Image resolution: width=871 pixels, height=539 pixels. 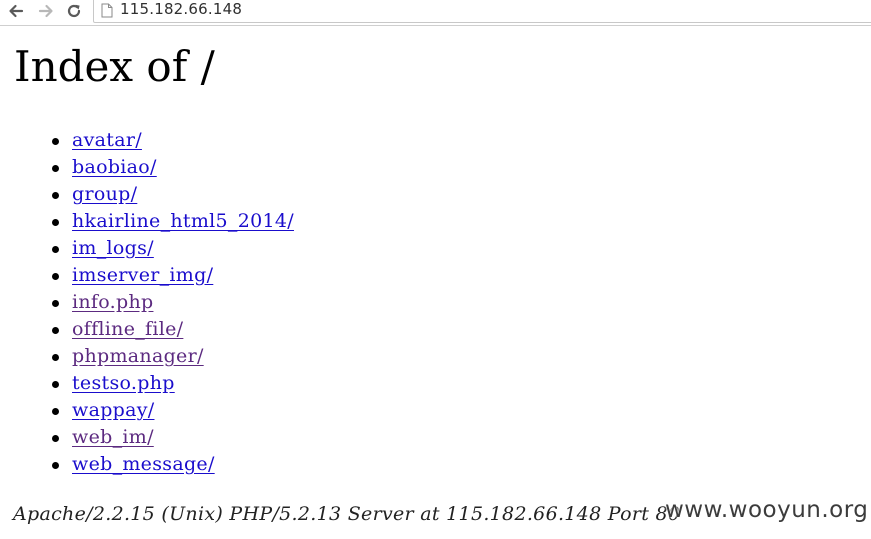 I want to click on directory-link: wappay/, so click(x=113, y=410).